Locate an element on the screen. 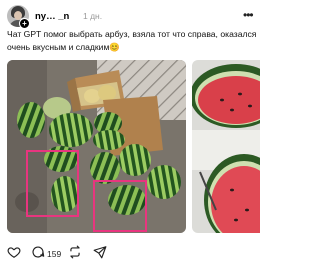  repost-icon is located at coordinates (75, 252).